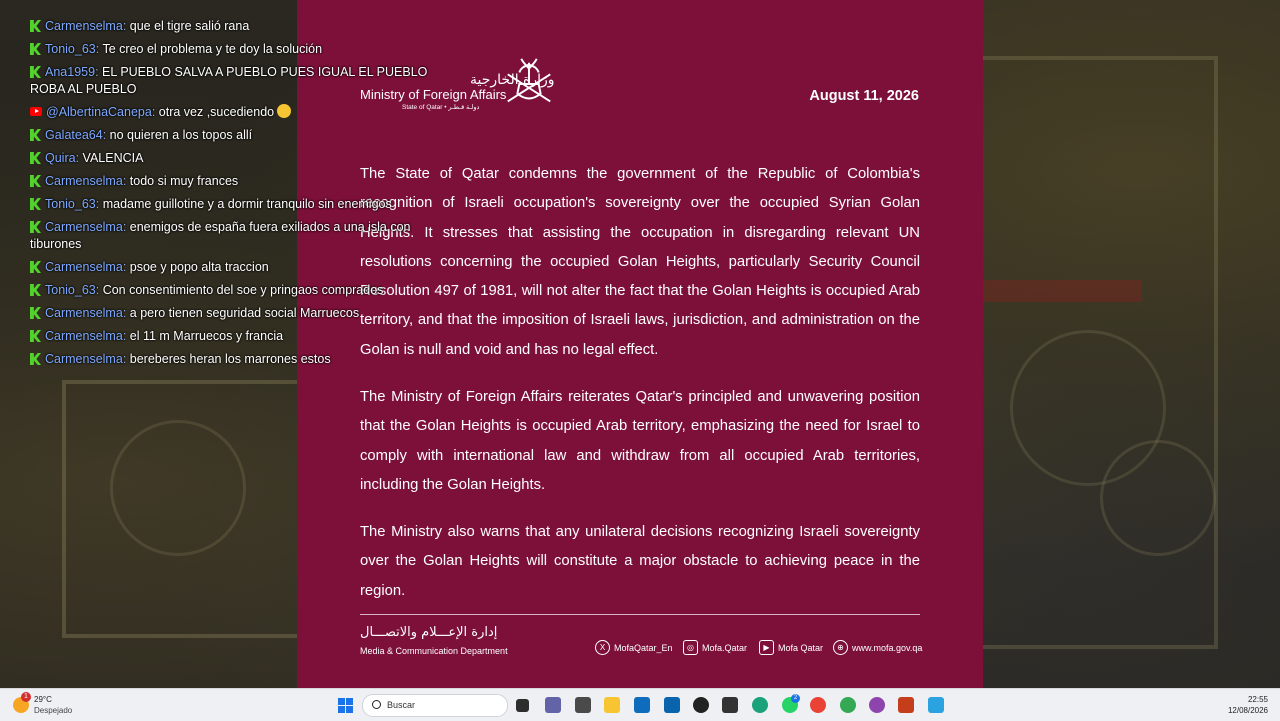 The height and width of the screenshot is (721, 1280). What do you see at coordinates (345, 705) in the screenshot?
I see `start-button` at bounding box center [345, 705].